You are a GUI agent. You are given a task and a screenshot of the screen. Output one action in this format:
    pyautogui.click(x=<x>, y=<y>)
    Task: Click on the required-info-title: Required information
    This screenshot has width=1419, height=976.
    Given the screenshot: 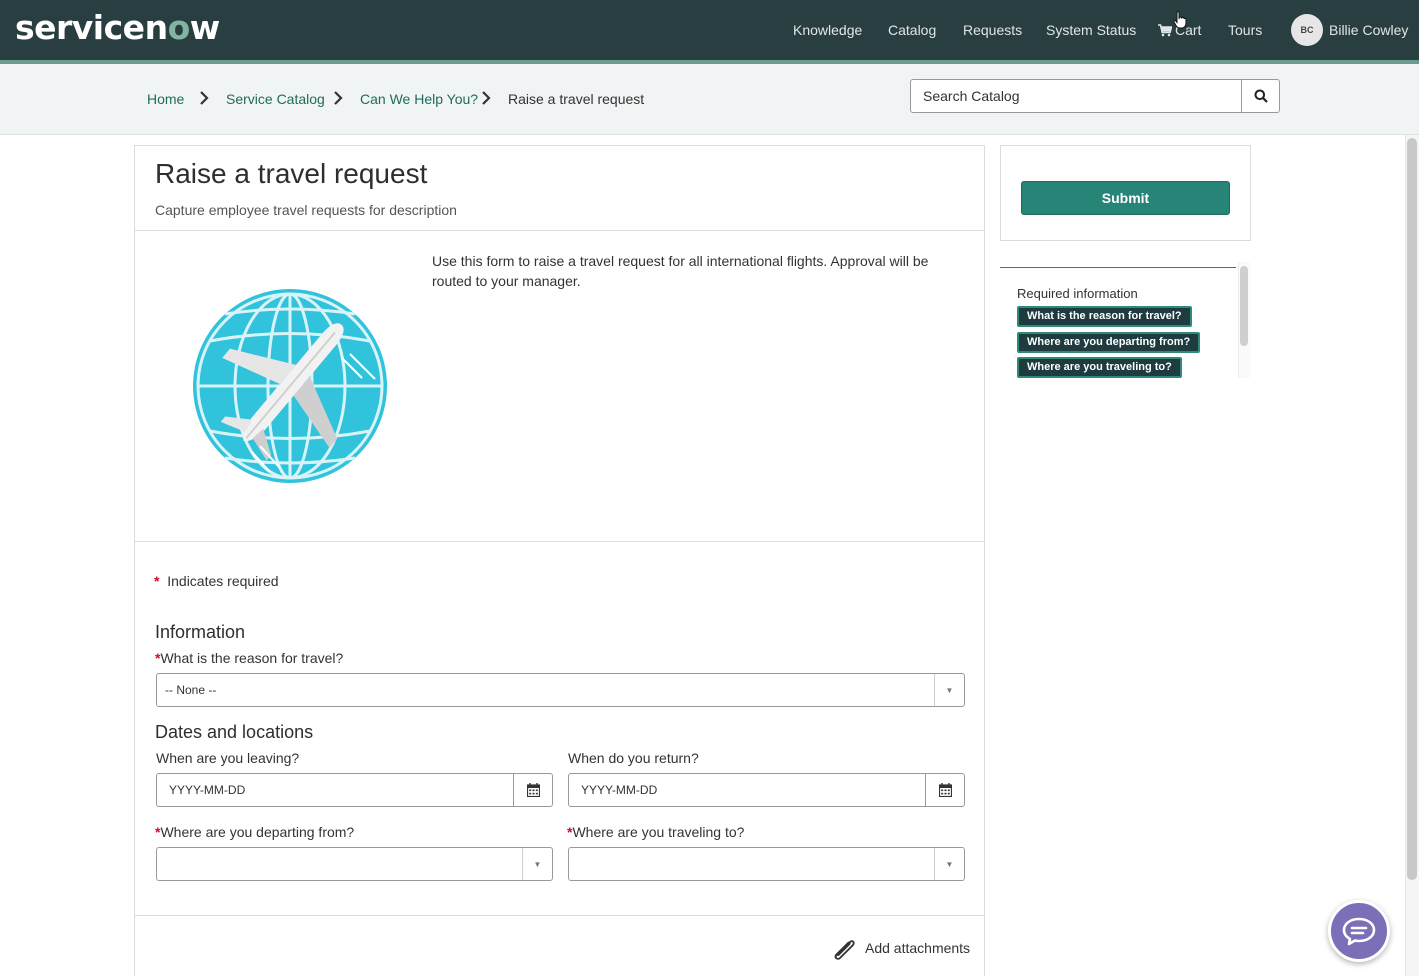 What is the action you would take?
    pyautogui.click(x=1077, y=293)
    